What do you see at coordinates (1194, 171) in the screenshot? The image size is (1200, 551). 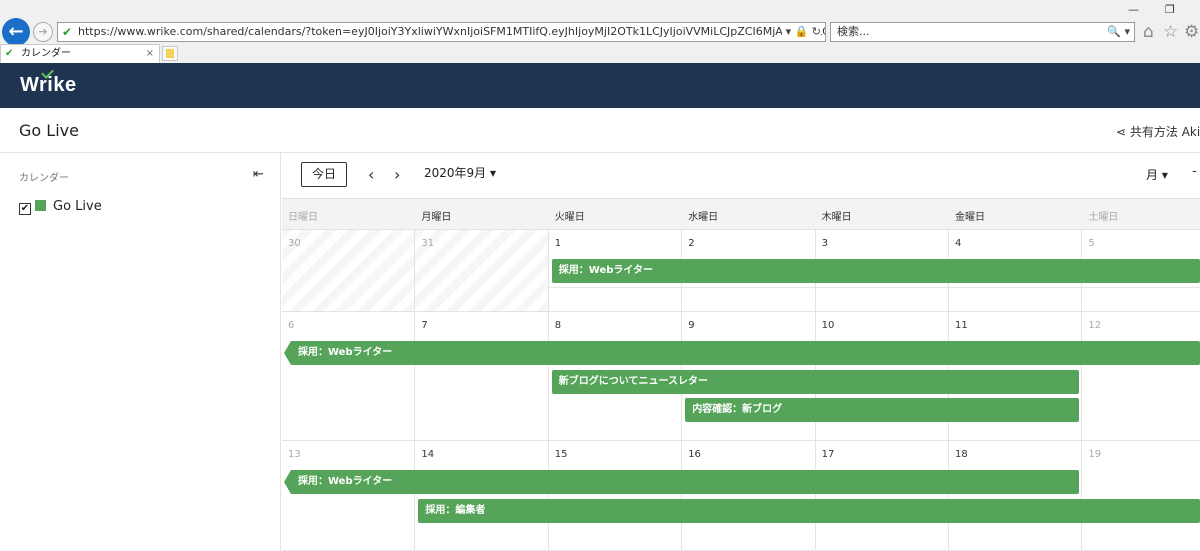 I see `more-icon: -` at bounding box center [1194, 171].